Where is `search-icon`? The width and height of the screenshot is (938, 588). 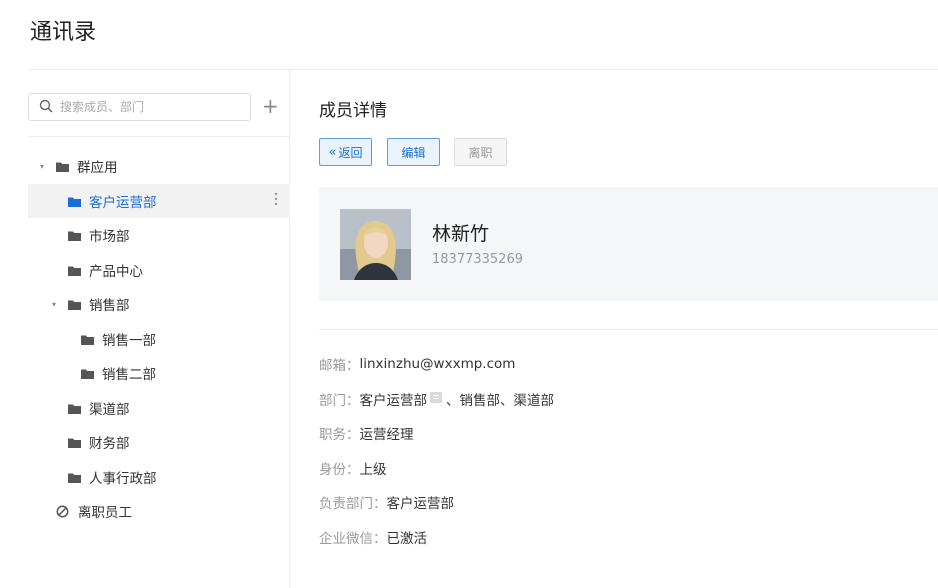 search-icon is located at coordinates (46, 107).